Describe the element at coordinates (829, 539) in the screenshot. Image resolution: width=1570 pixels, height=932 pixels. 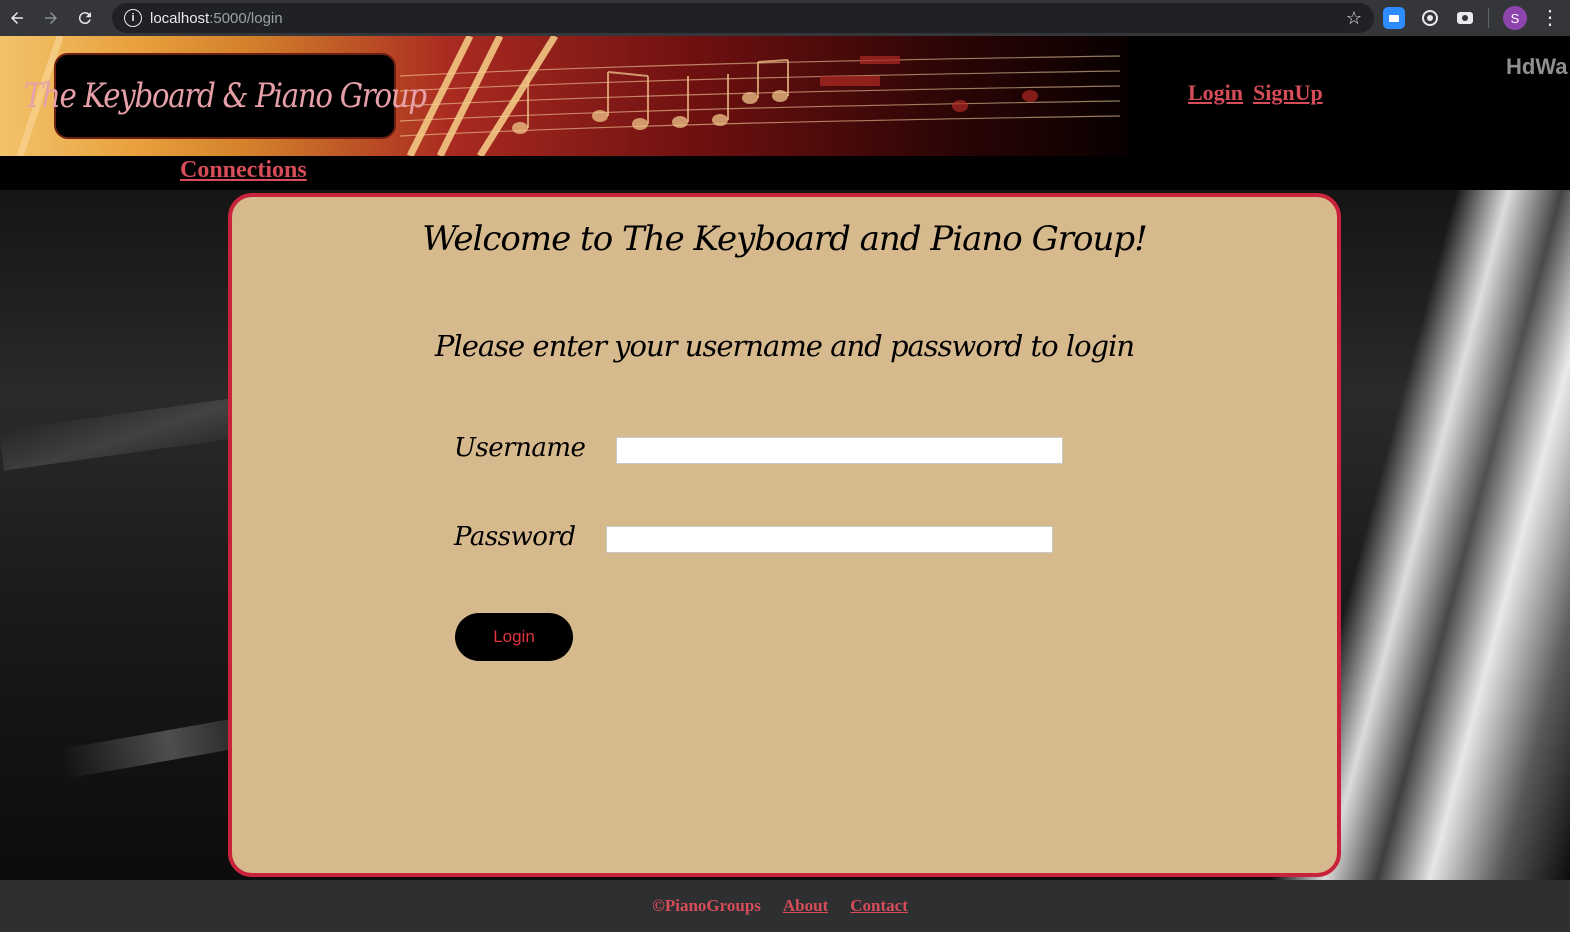
I see `password-input` at that location.